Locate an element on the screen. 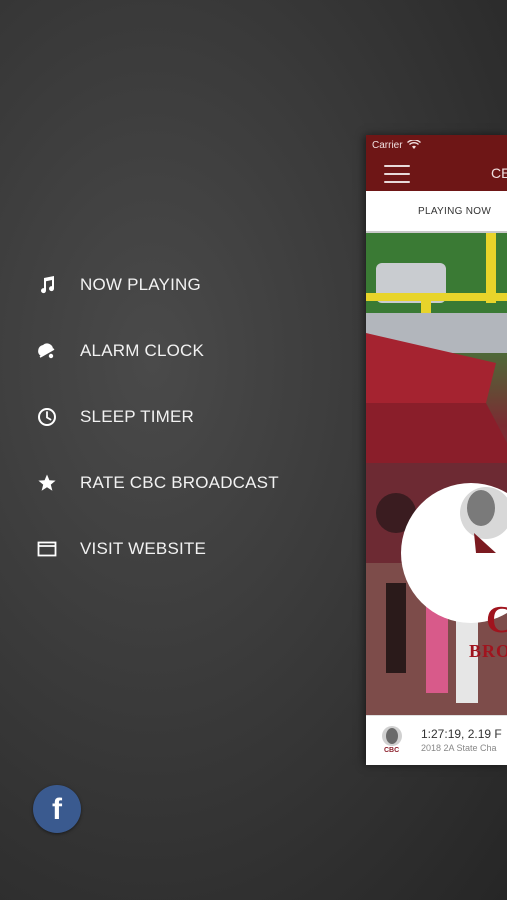 The width and height of the screenshot is (507, 900). menu-item-sleep-timer: SLEEP TIMER is located at coordinates (165, 417).